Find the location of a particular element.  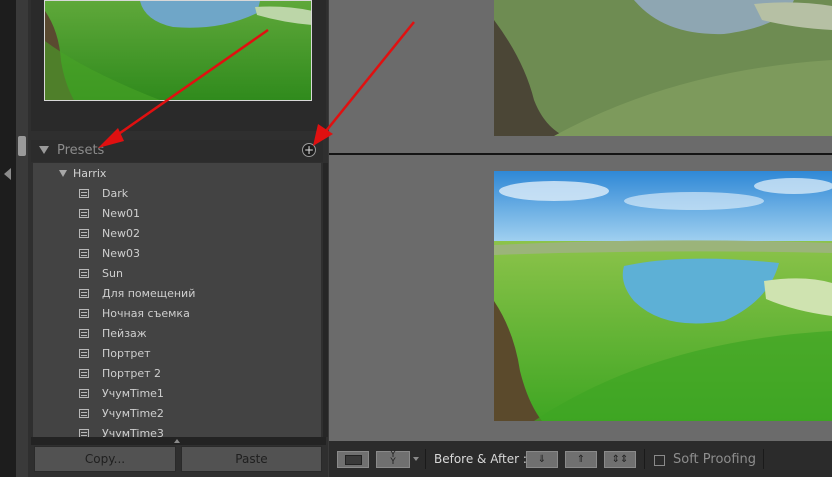

copy-before-to-after-button: ⇓ is located at coordinates (542, 459).